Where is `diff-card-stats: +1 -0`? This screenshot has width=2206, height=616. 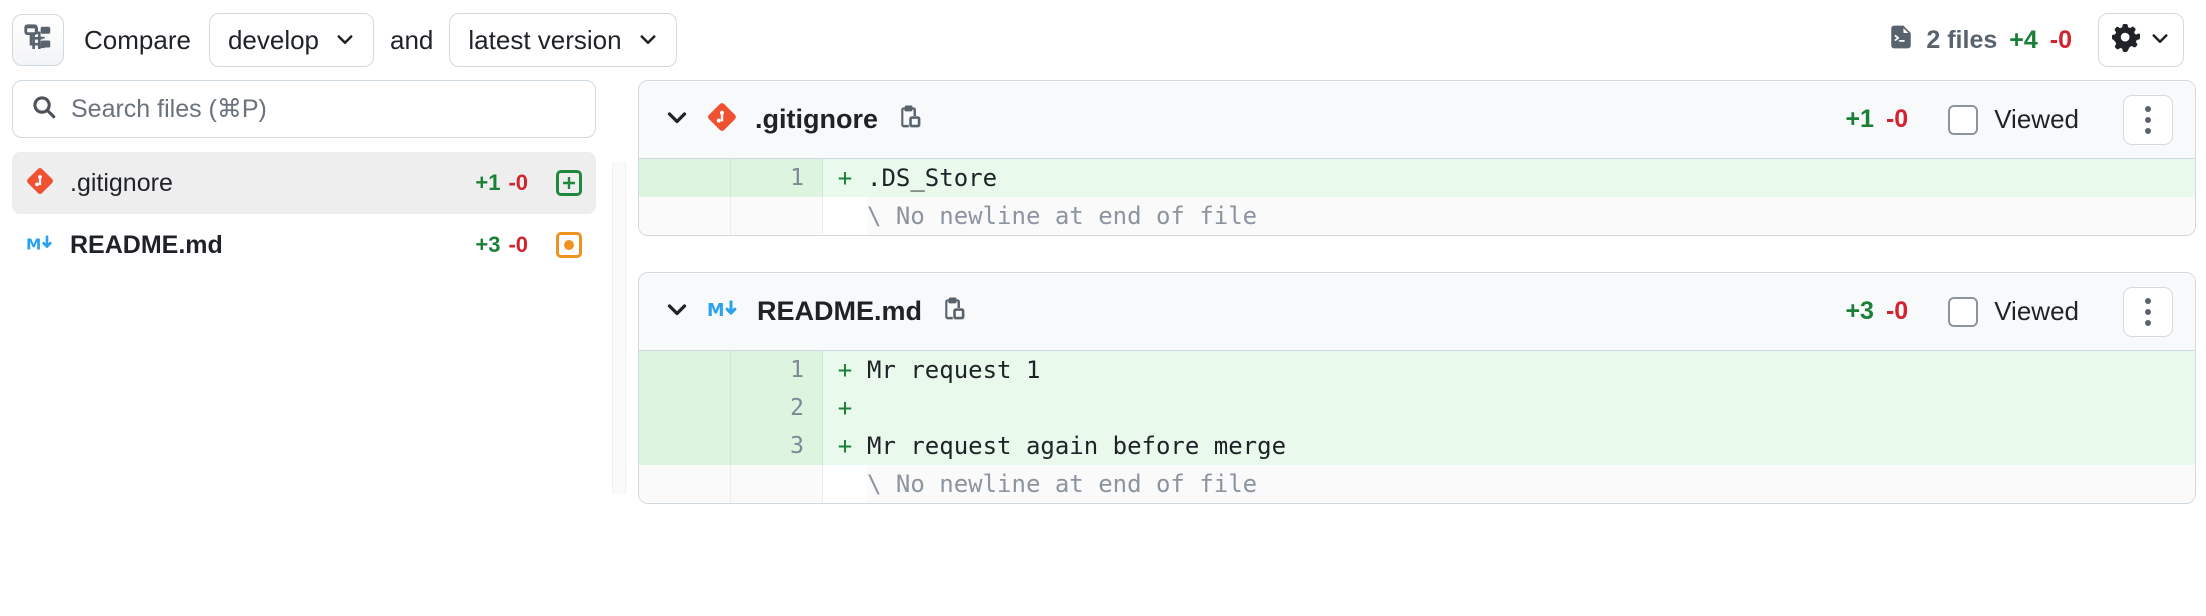 diff-card-stats: +1 -0 is located at coordinates (1876, 119).